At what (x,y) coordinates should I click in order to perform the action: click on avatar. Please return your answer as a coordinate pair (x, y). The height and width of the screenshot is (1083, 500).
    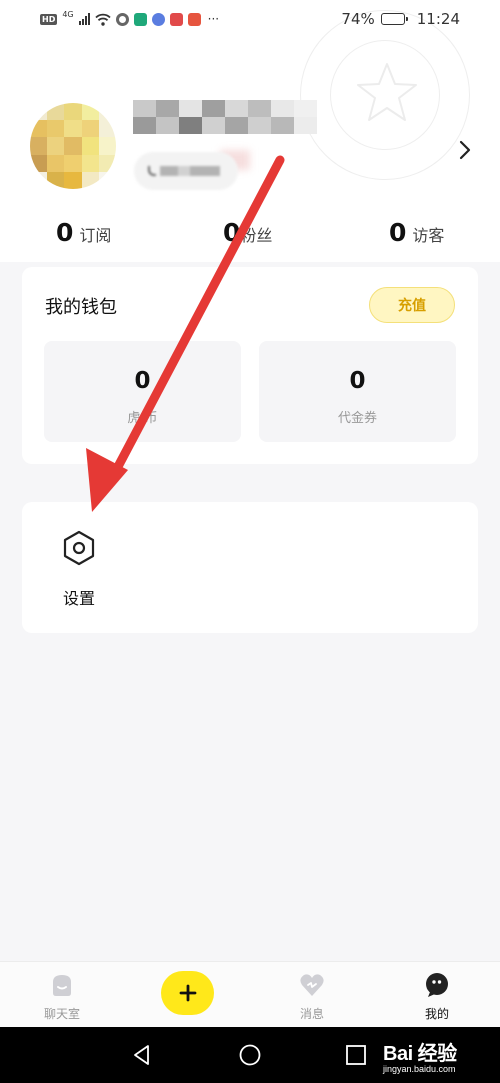
    Looking at the image, I should click on (73, 146).